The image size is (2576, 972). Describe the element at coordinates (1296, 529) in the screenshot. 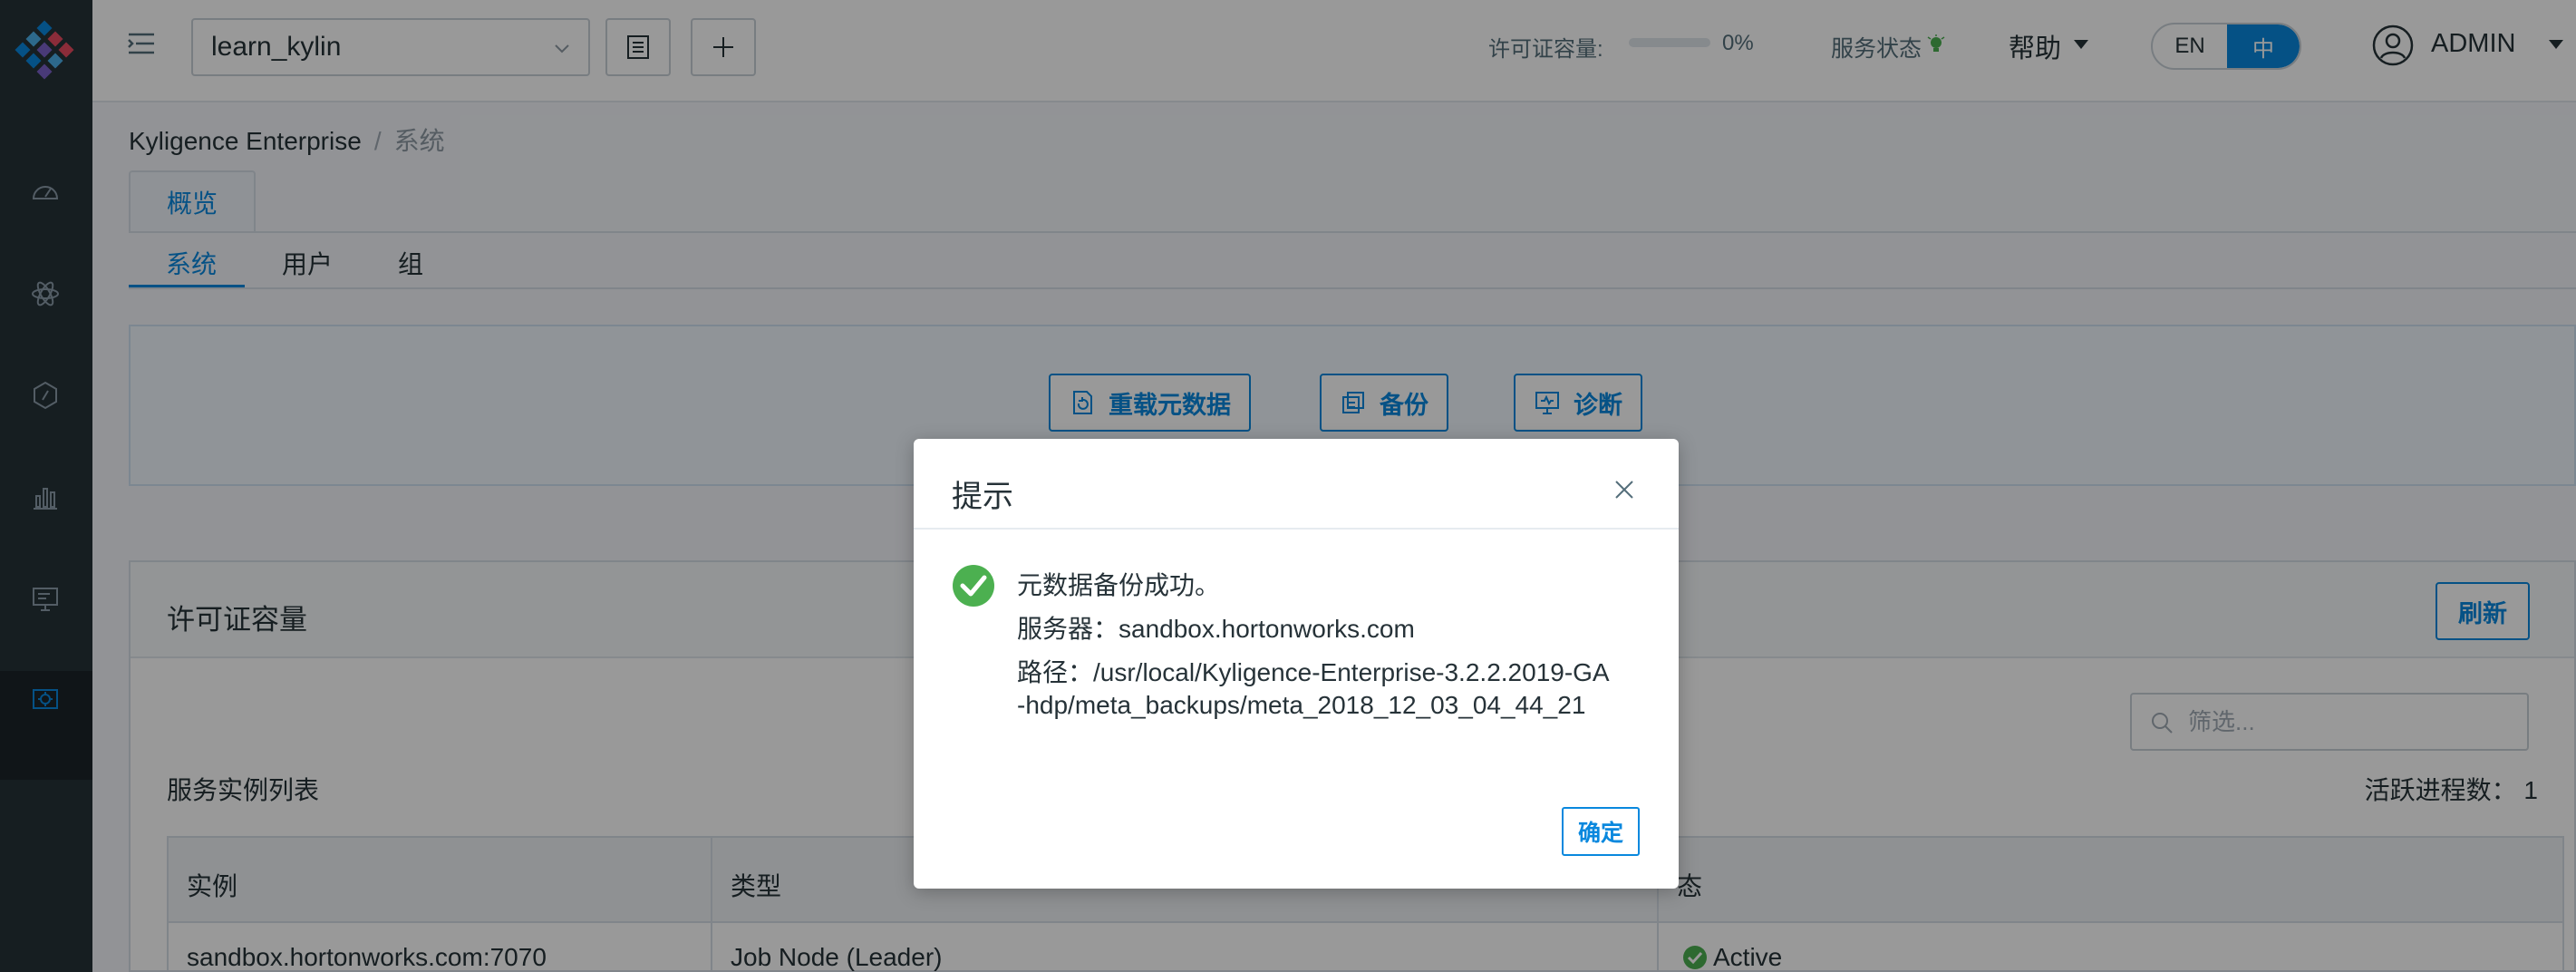

I see `dialog-divider` at that location.